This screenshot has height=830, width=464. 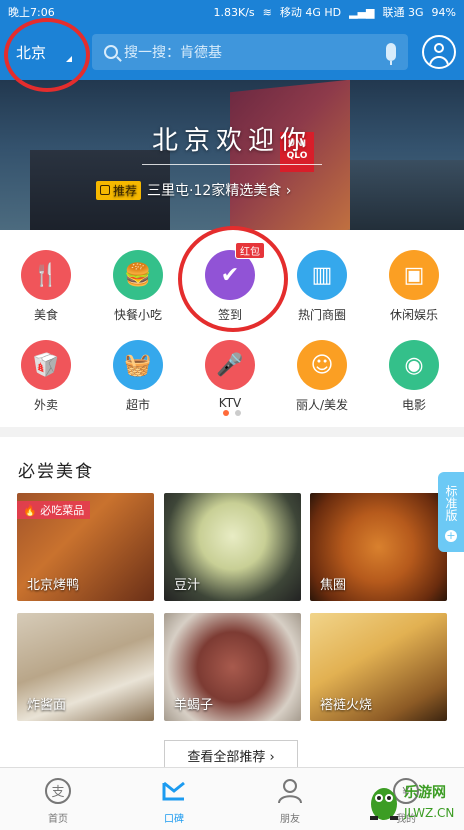 What do you see at coordinates (85, 547) in the screenshot?
I see `food-tile-roast-duck: 🔥 必吃菜品 北京烤鸭` at bounding box center [85, 547].